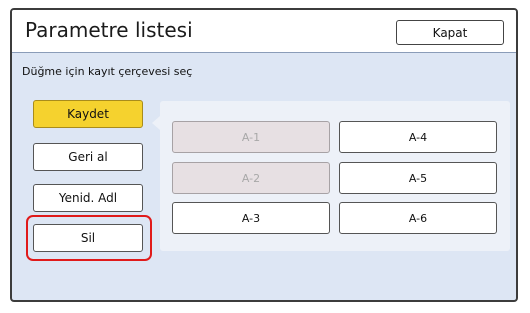  I want to click on slot-a5: A-5, so click(418, 178).